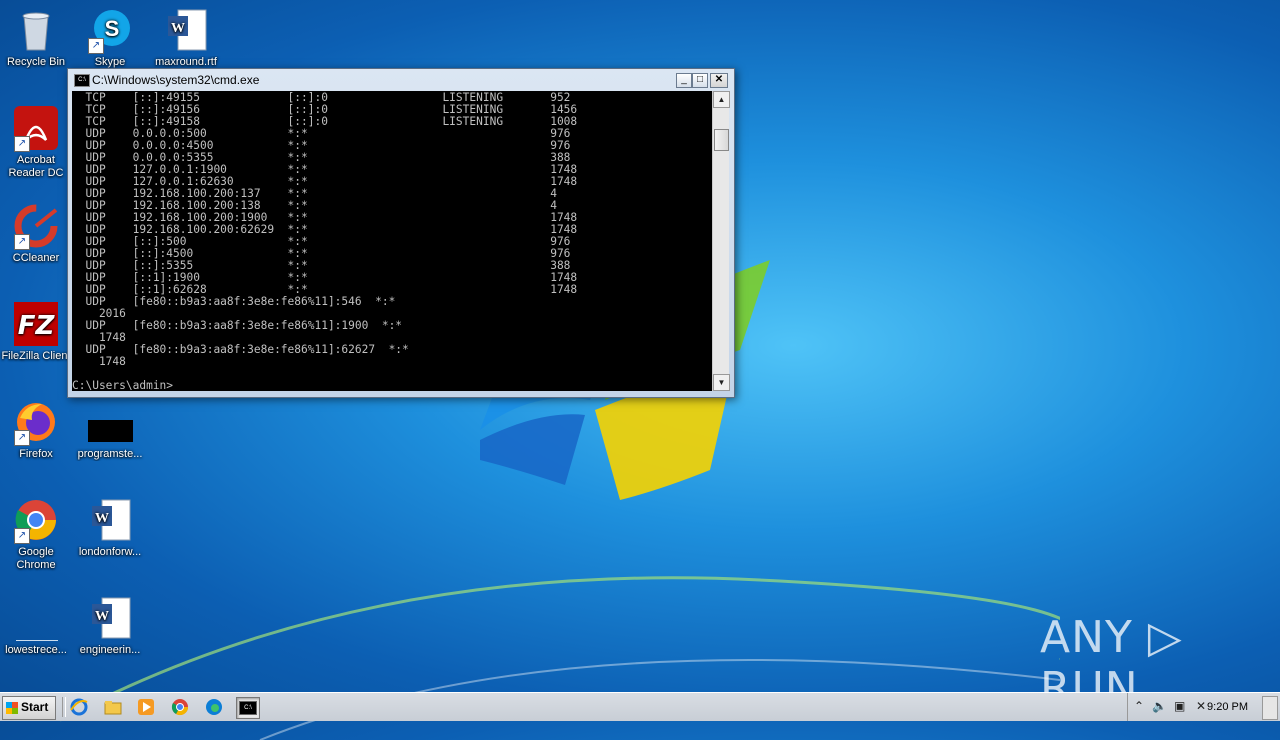 This screenshot has height=740, width=1280. Describe the element at coordinates (1201, 706) in the screenshot. I see `speaker-muted-icon: ✕` at that location.